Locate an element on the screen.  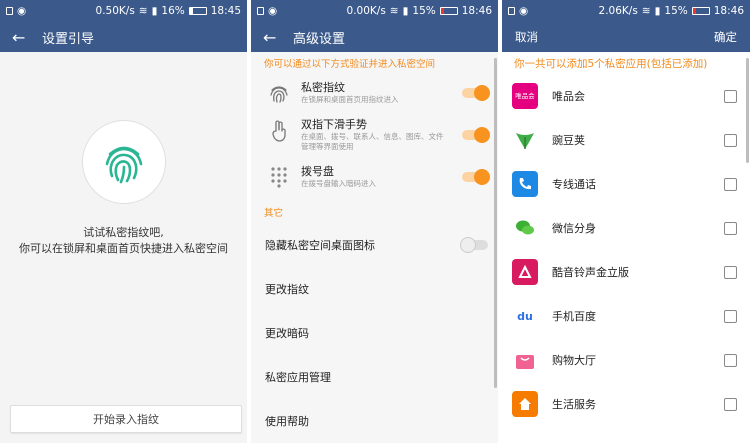
phone-icon is located at coordinates (525, 184).